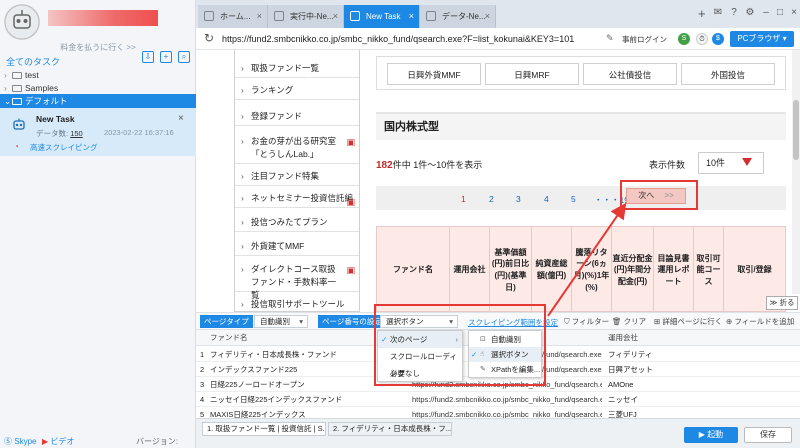  Describe the element at coordinates (505, 354) in the screenshot. I see `option-select-button: ✓ ☝ 選択ボタン` at that location.